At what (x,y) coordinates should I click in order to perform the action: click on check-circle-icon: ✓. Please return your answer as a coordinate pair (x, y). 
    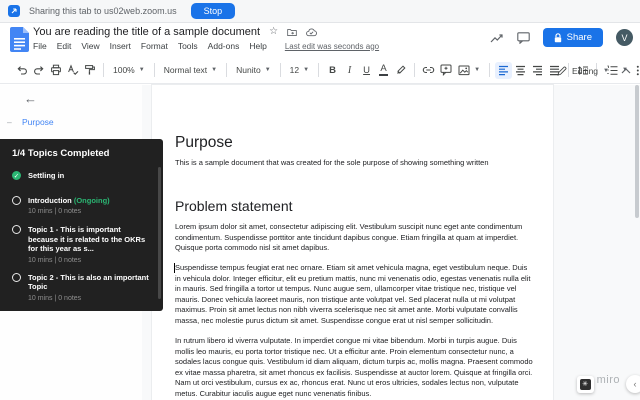
    Looking at the image, I should click on (16, 175).